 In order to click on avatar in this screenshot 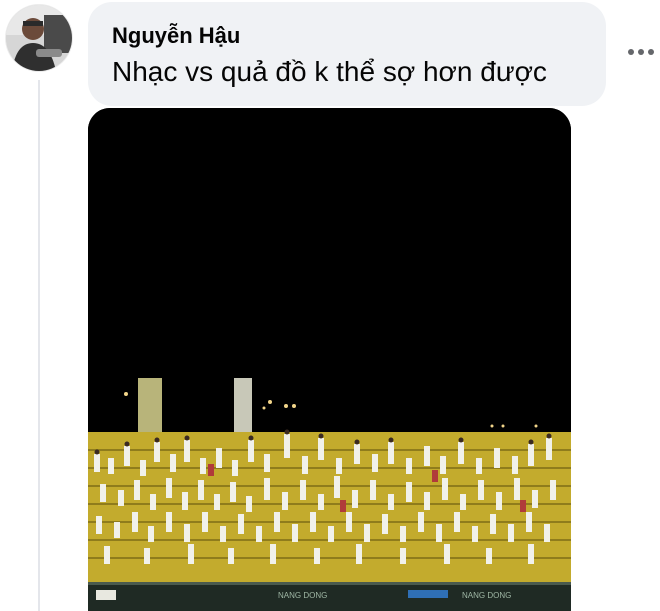, I will do `click(39, 38)`.